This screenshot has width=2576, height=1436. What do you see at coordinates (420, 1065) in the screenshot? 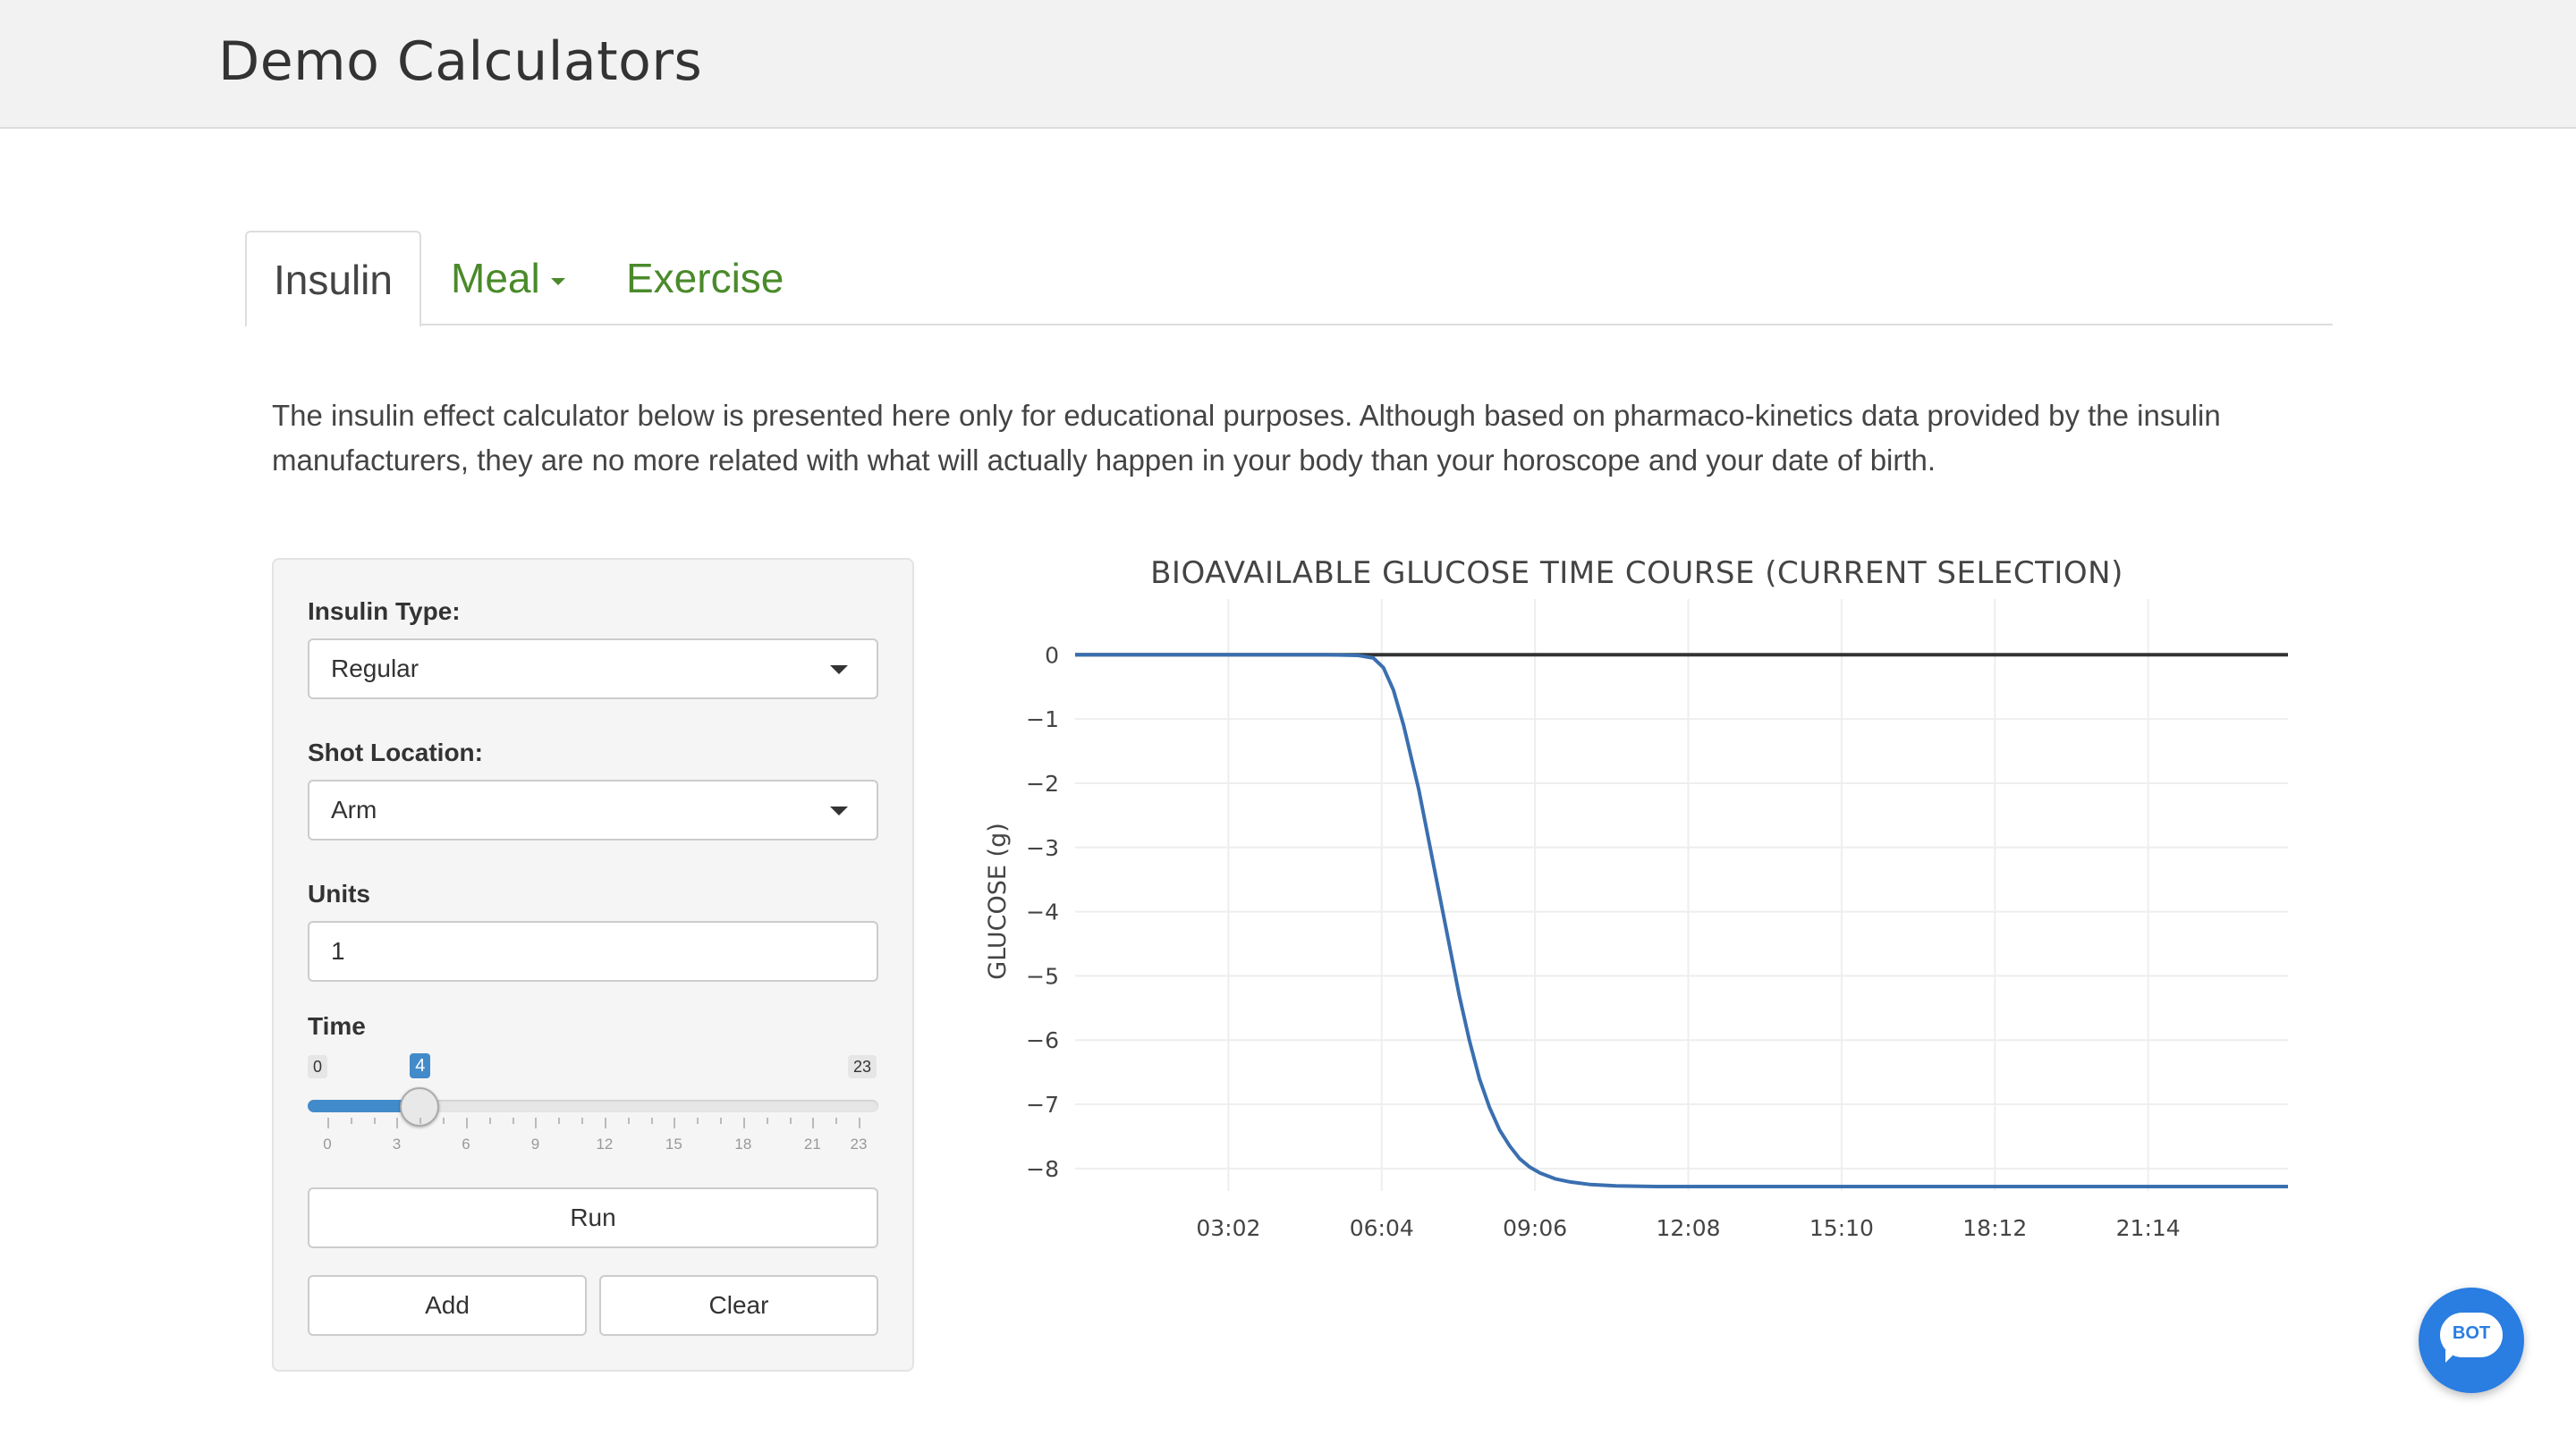
I see `slider-value-label: 4` at bounding box center [420, 1065].